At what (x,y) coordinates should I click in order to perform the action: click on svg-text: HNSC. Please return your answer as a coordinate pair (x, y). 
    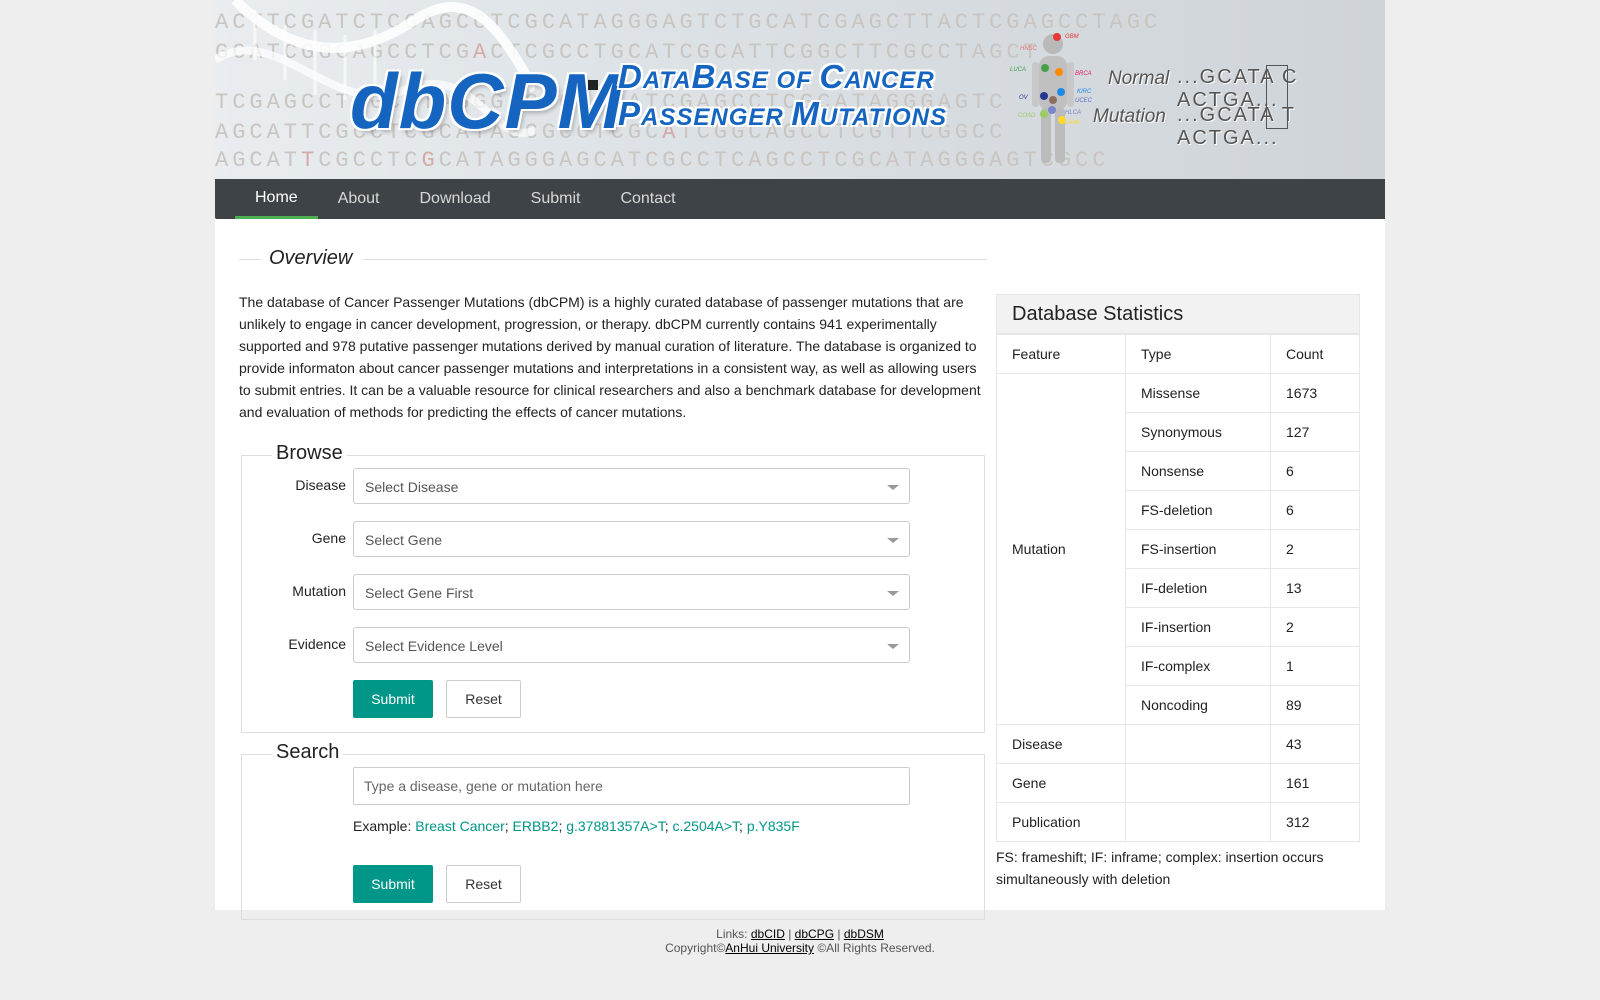
    Looking at the image, I should click on (1029, 49).